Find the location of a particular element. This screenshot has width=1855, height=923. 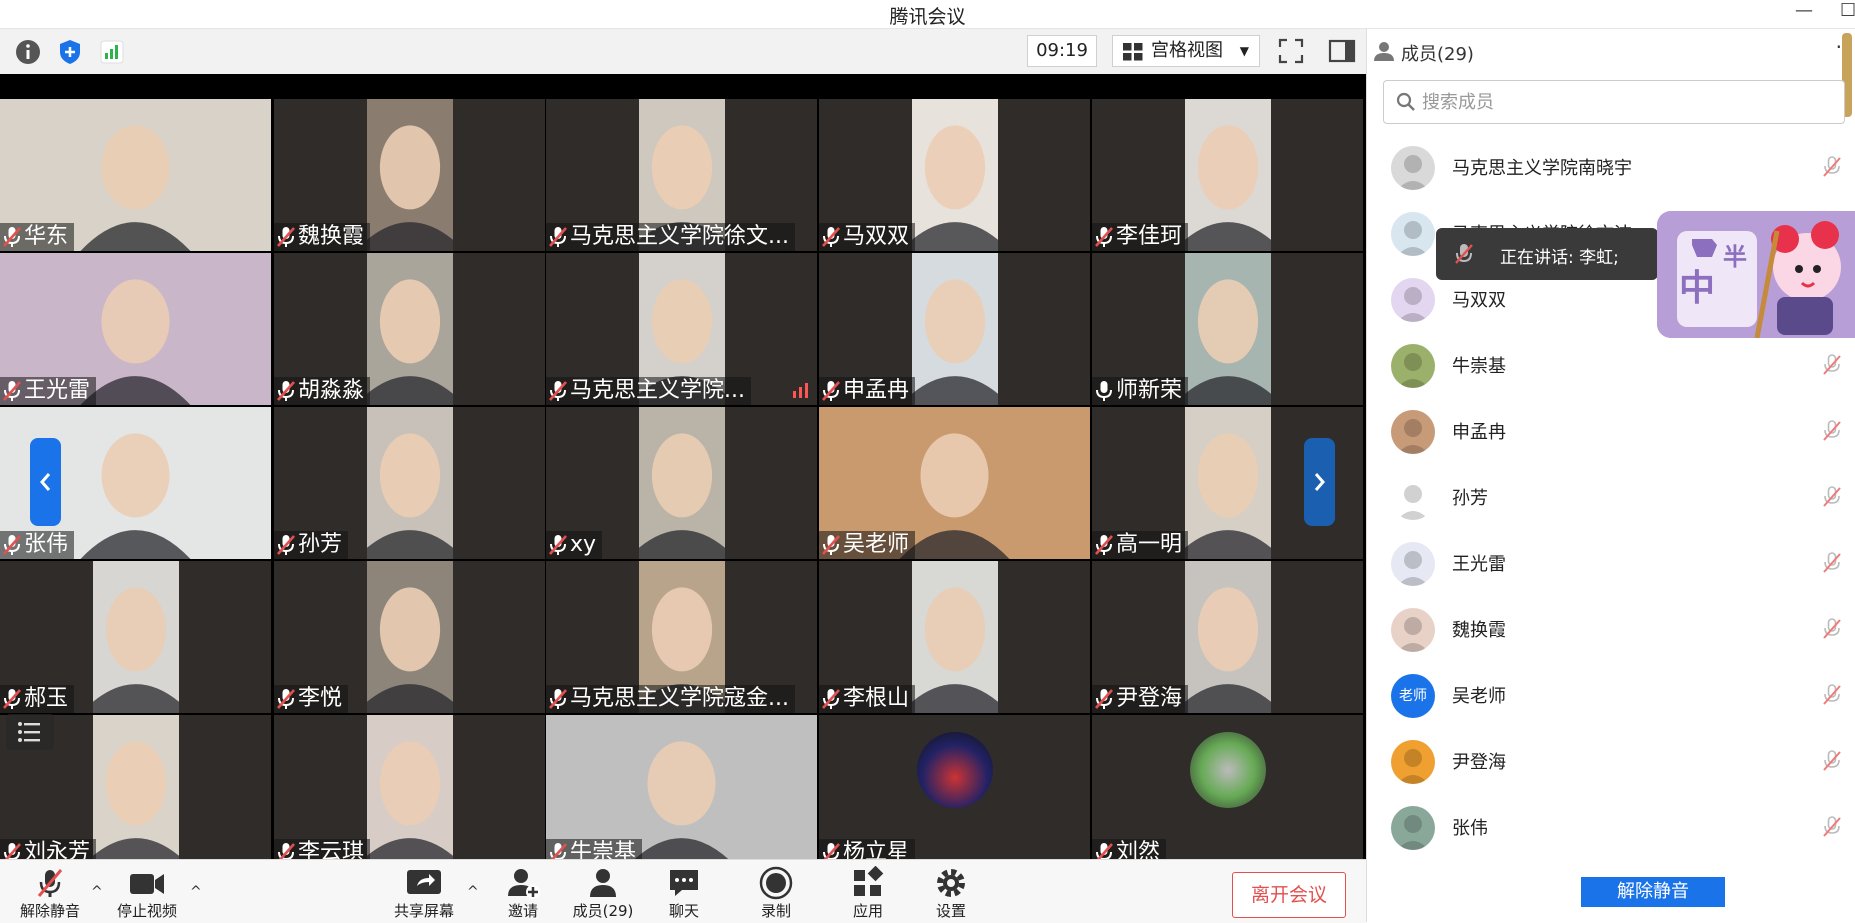

member-list-item: 魏换霞 is located at coordinates (1611, 627).